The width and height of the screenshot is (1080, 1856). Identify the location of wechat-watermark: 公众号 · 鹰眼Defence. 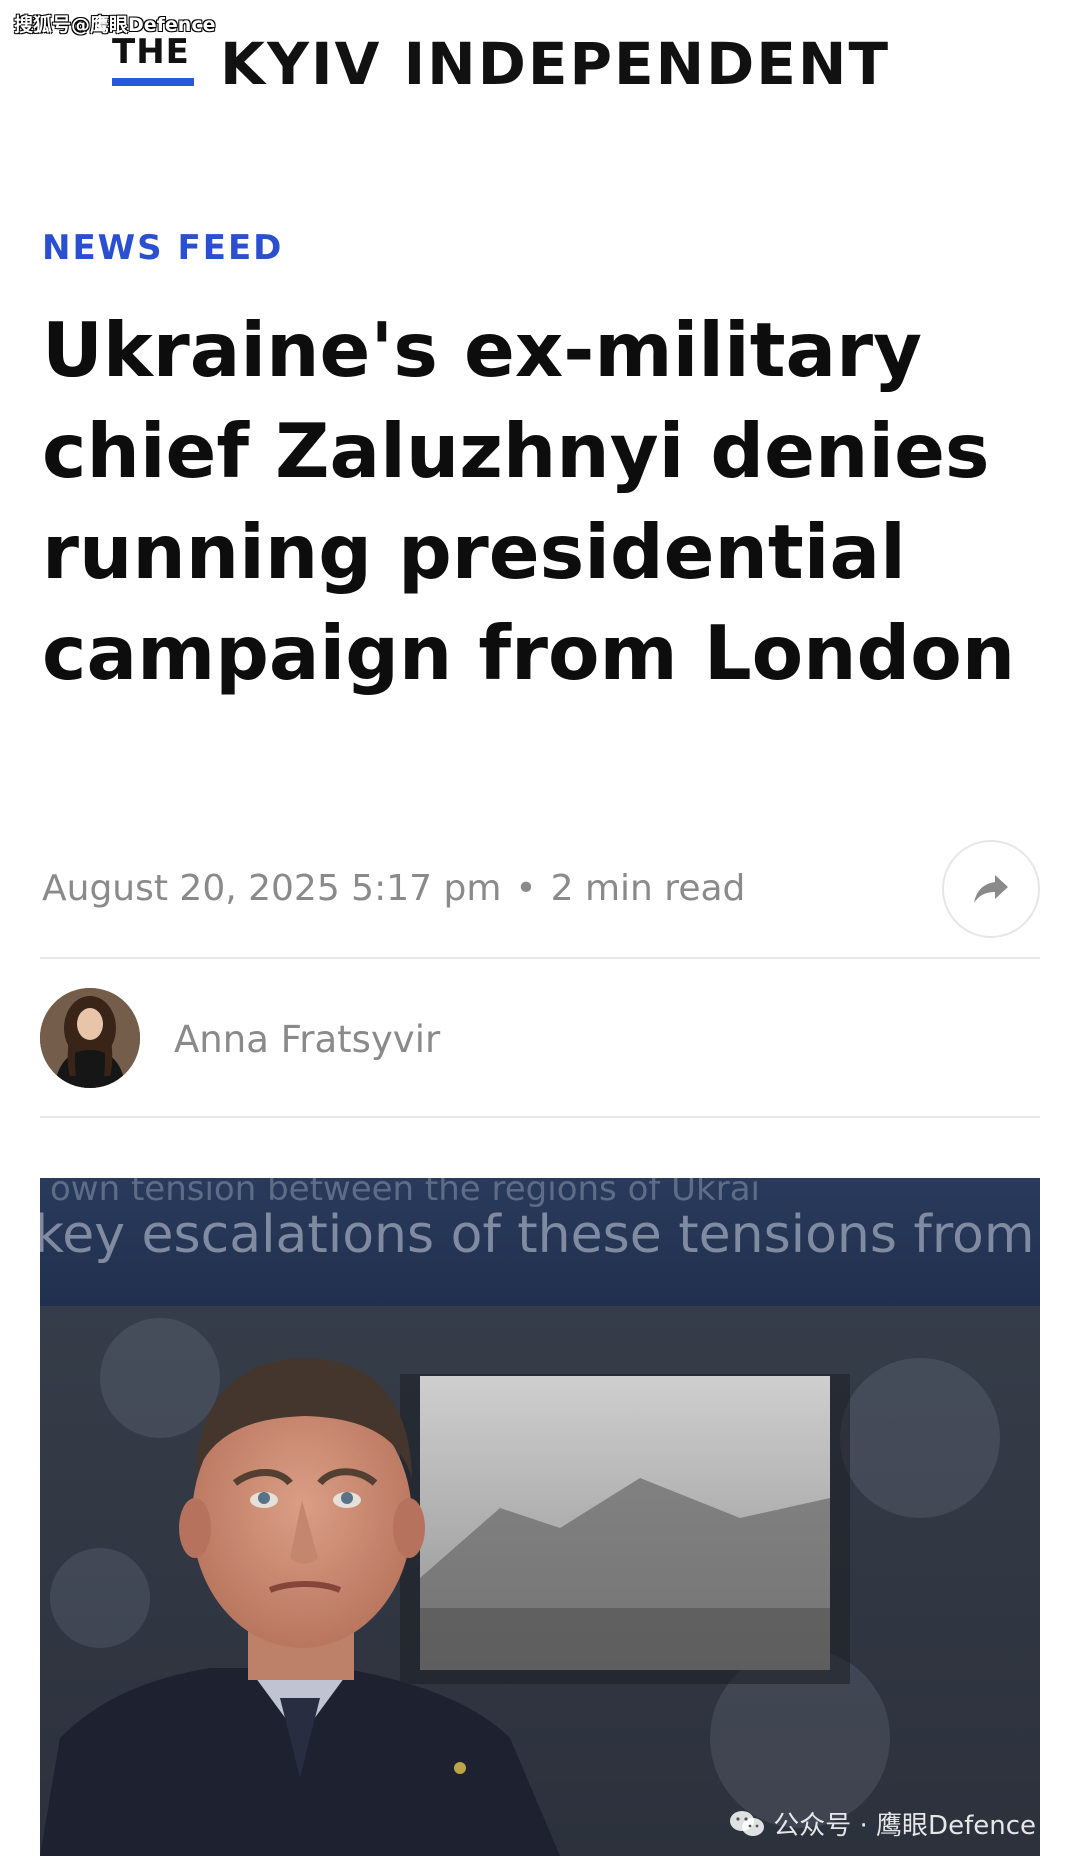
(882, 1823).